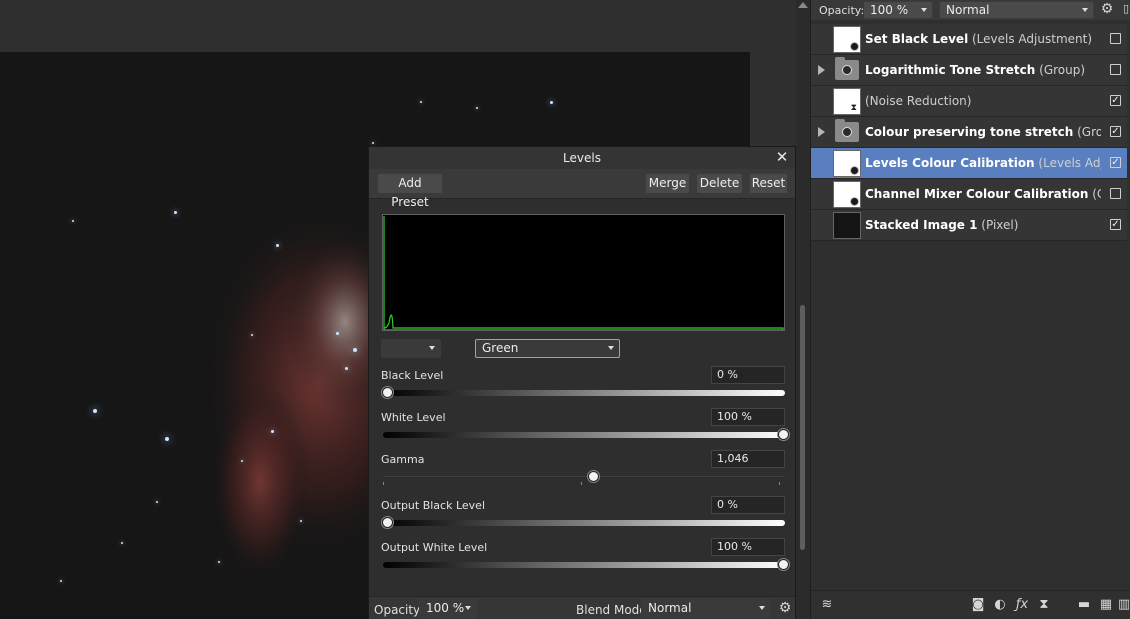 The width and height of the screenshot is (1130, 619). I want to click on fx-icon: ƒx, so click(1022, 605).